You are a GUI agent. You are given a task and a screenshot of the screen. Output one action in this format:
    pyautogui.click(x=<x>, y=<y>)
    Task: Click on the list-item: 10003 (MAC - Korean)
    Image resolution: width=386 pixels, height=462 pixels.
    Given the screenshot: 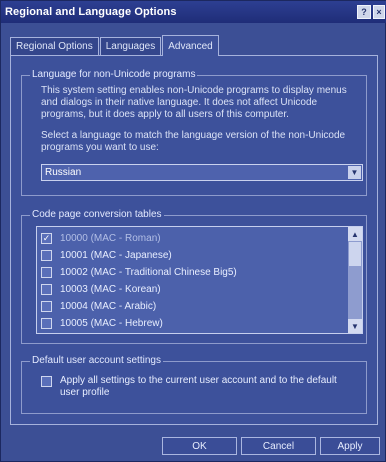 What is the action you would take?
    pyautogui.click(x=101, y=289)
    